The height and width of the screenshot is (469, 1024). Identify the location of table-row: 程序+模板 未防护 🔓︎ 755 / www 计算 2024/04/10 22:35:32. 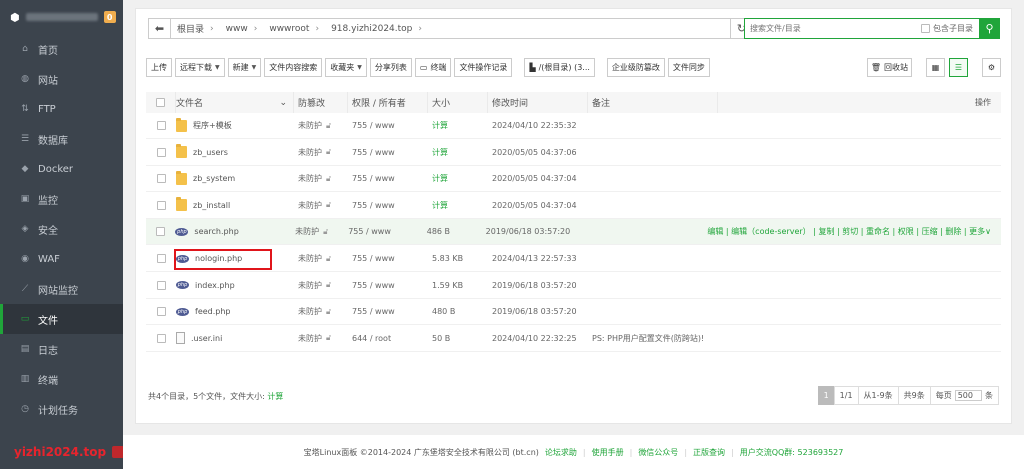
(573, 126).